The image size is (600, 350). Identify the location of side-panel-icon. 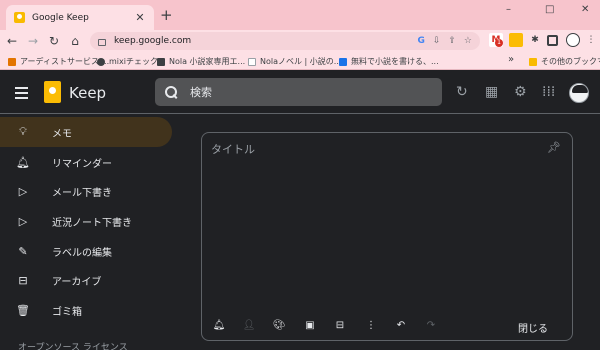
(552, 40).